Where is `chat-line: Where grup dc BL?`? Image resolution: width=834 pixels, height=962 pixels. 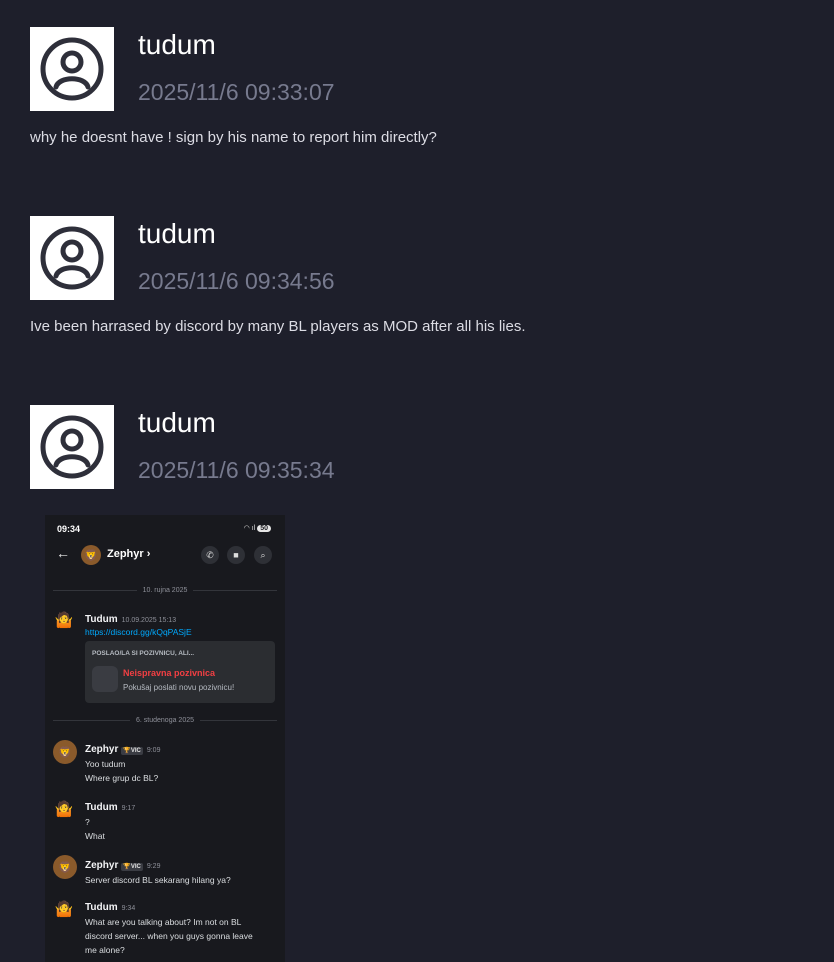 chat-line: Where grup dc BL? is located at coordinates (122, 778).